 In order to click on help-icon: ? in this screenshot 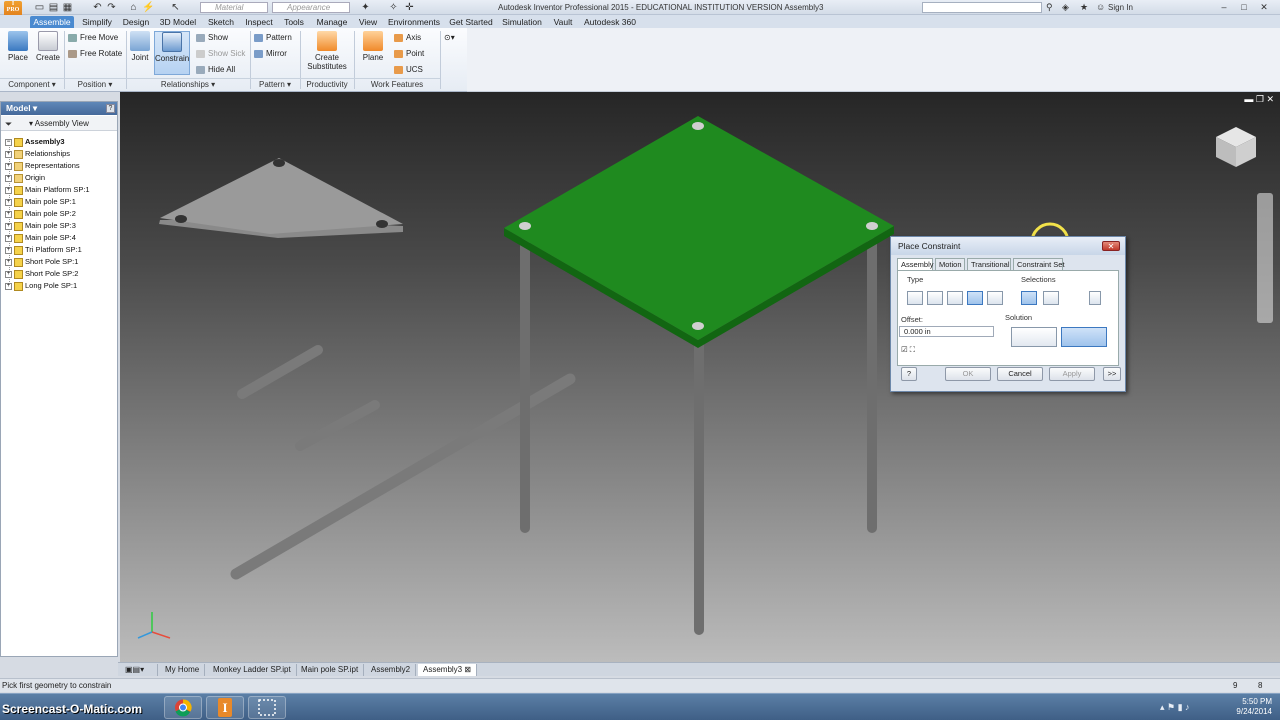, I will do `click(110, 108)`.